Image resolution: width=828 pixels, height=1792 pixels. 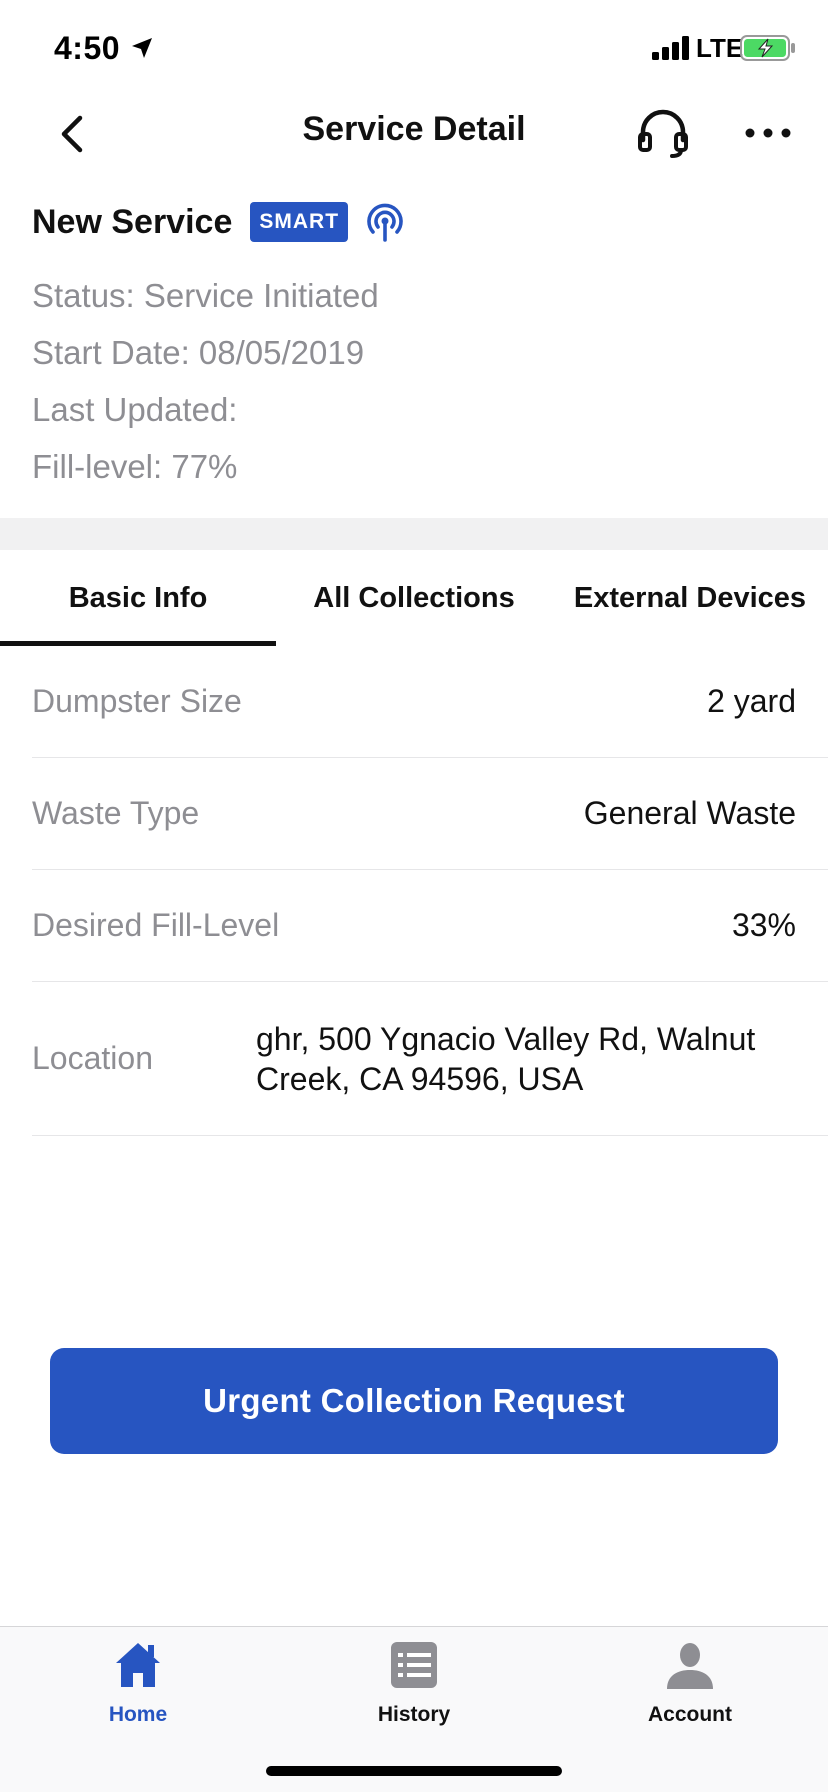 I want to click on headset-icon, so click(x=663, y=133).